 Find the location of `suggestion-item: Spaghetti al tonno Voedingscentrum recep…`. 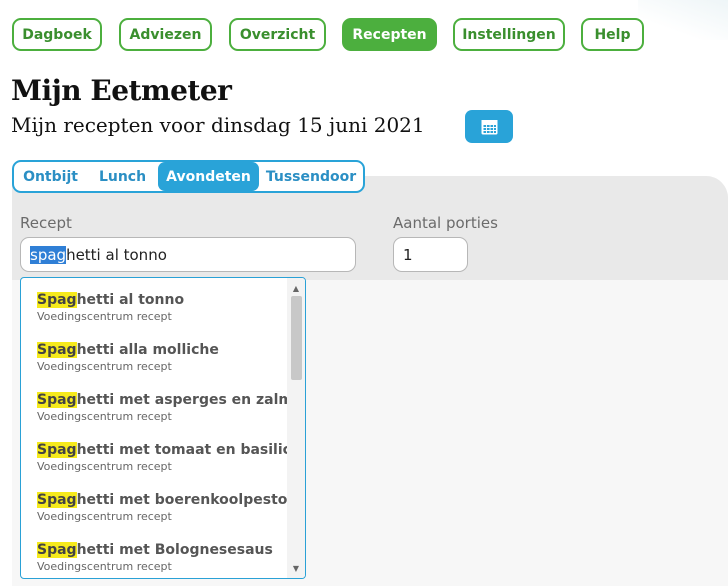

suggestion-item: Spaghetti al tonno Voedingscentrum recep… is located at coordinates (162, 307).